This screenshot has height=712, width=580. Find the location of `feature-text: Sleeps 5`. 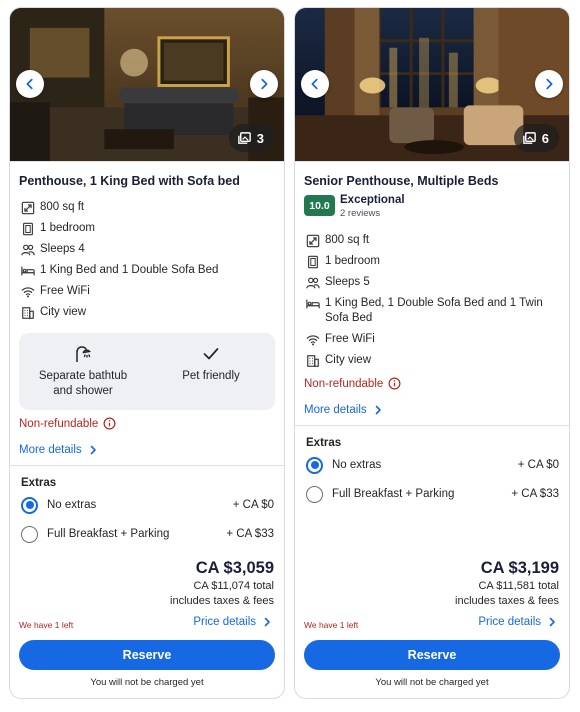

feature-text: Sleeps 5 is located at coordinates (347, 282).